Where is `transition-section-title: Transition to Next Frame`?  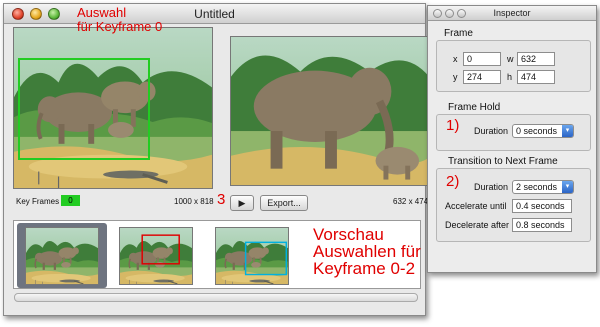
transition-section-title: Transition to Next Frame is located at coordinates (503, 161).